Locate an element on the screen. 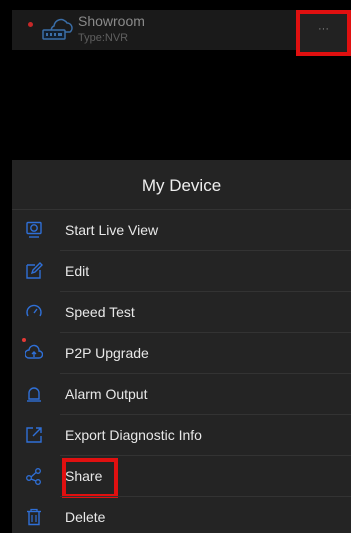  menu-item-delete: Delete is located at coordinates (181, 515).